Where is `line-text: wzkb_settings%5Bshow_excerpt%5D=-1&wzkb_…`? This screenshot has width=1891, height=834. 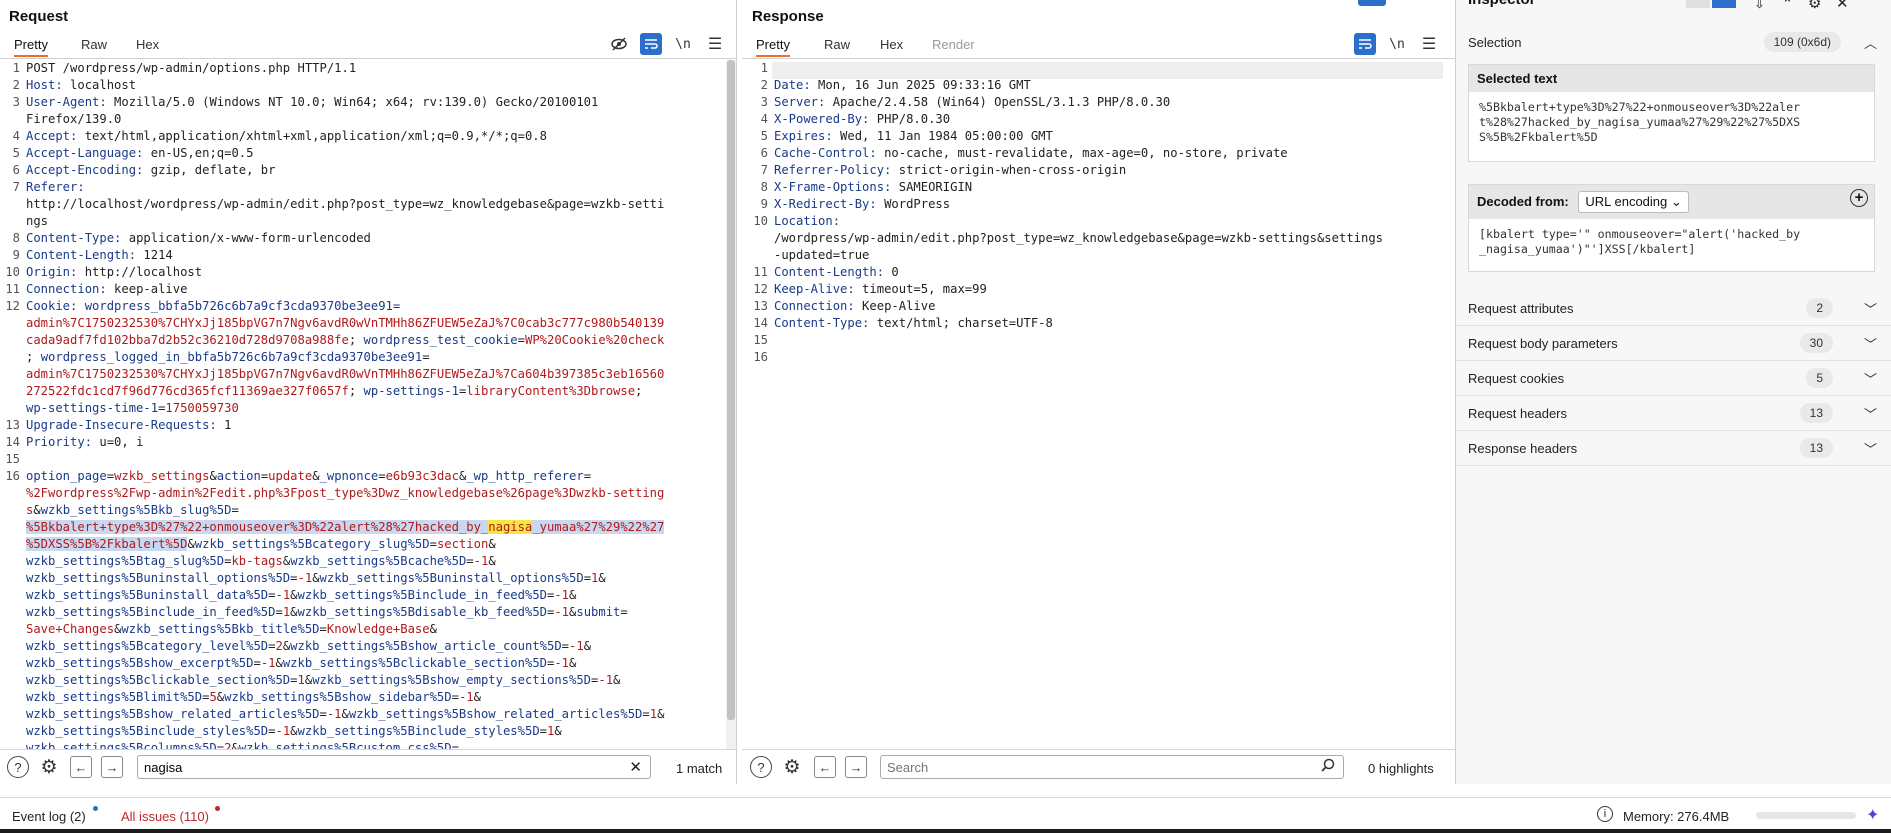 line-text: wzkb_settings%5Bshow_excerpt%5D=-1&wzkb_… is located at coordinates (301, 663).